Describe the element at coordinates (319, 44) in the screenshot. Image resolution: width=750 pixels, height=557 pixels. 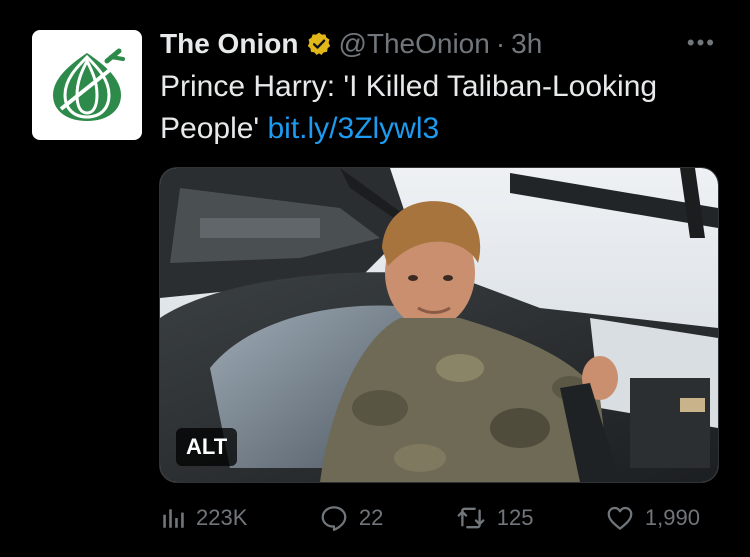
I see `verified-badge-icon` at that location.